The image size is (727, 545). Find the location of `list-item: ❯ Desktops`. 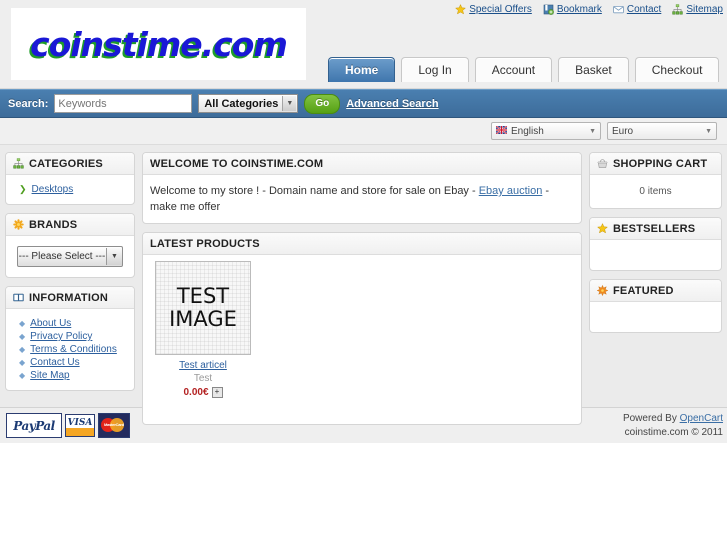

list-item: ❯ Desktops is located at coordinates (70, 189).